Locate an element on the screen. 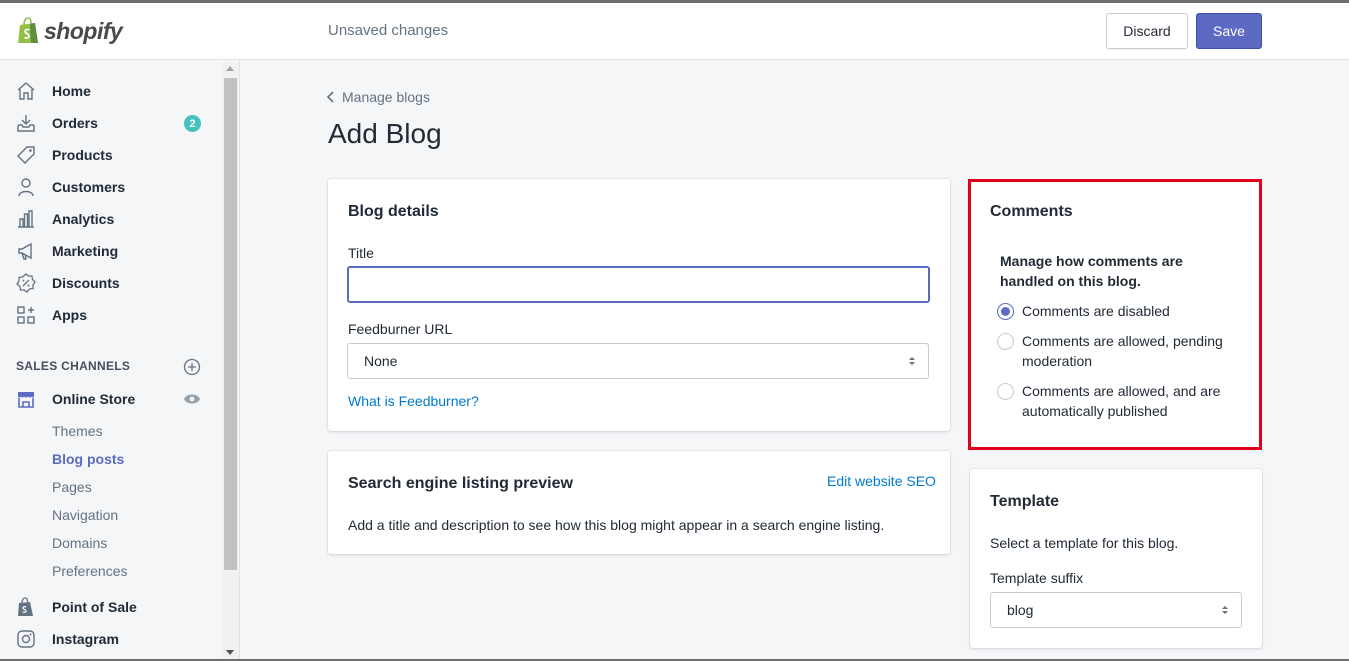 The height and width of the screenshot is (661, 1349). sidebar-item-products: Products is located at coordinates (111, 155).